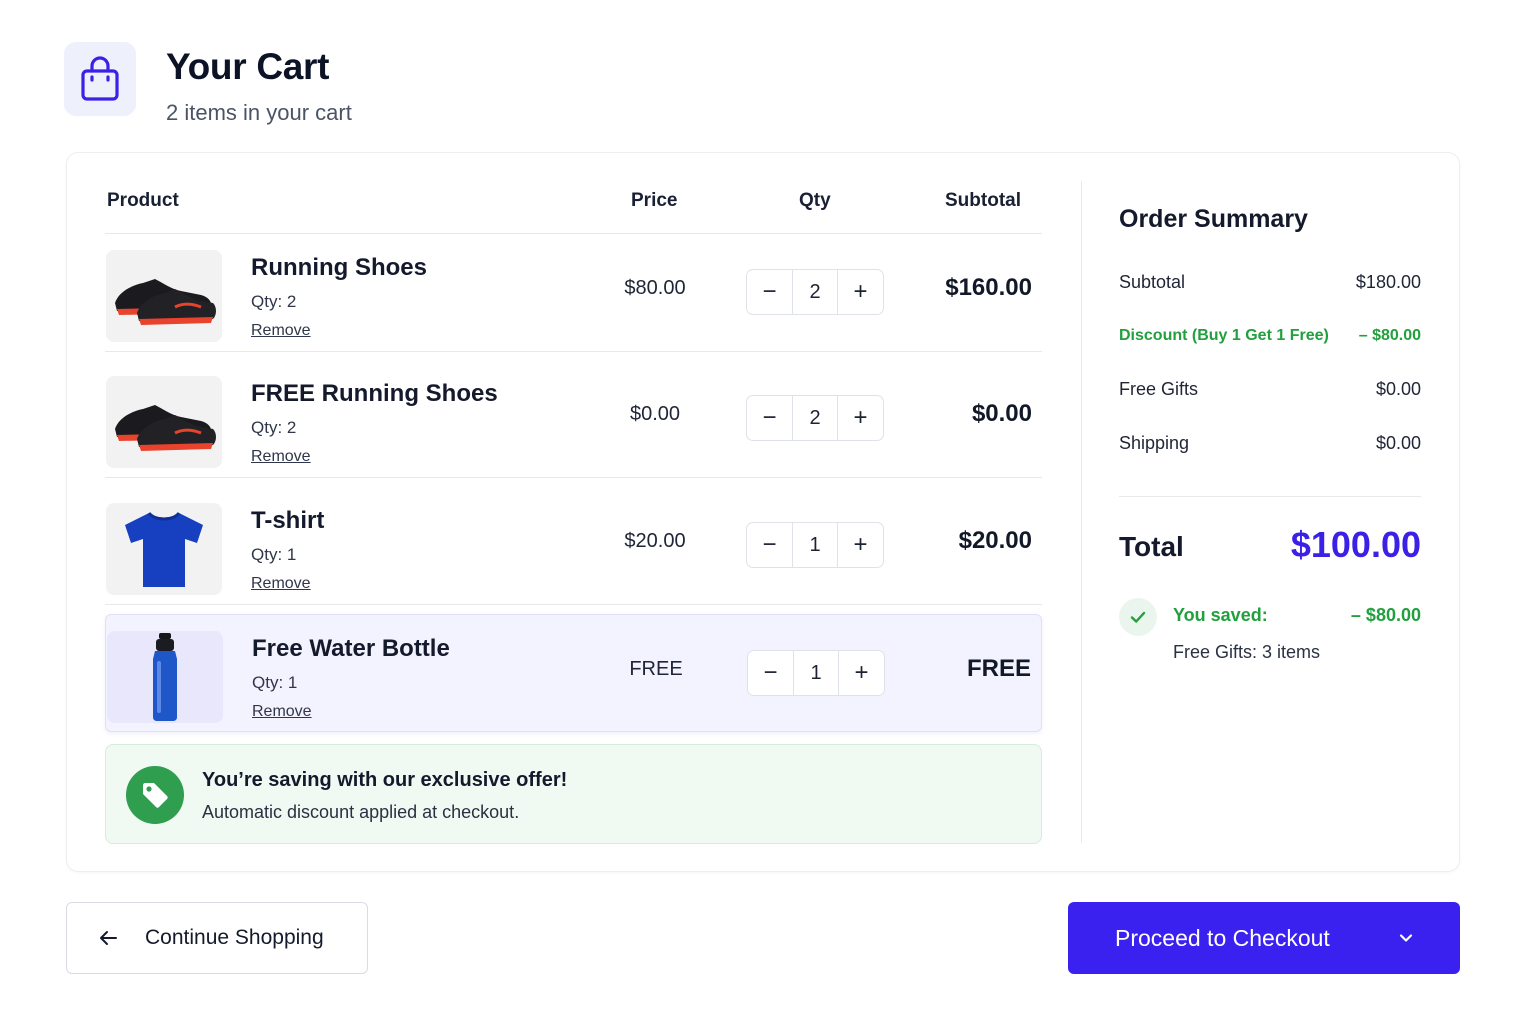 The height and width of the screenshot is (1024, 1536). I want to click on product-name: FREE Running Shoes, so click(374, 393).